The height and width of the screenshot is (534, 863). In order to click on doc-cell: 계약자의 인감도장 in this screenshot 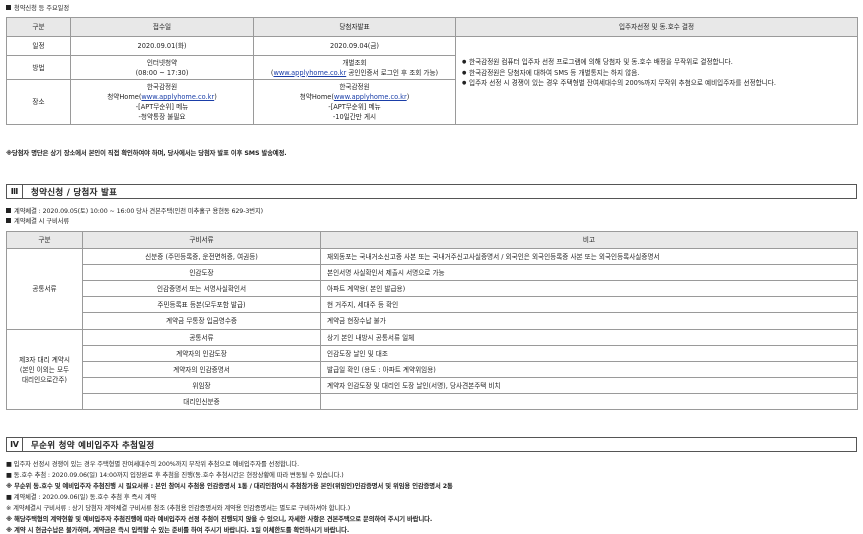, I will do `click(201, 353)`.